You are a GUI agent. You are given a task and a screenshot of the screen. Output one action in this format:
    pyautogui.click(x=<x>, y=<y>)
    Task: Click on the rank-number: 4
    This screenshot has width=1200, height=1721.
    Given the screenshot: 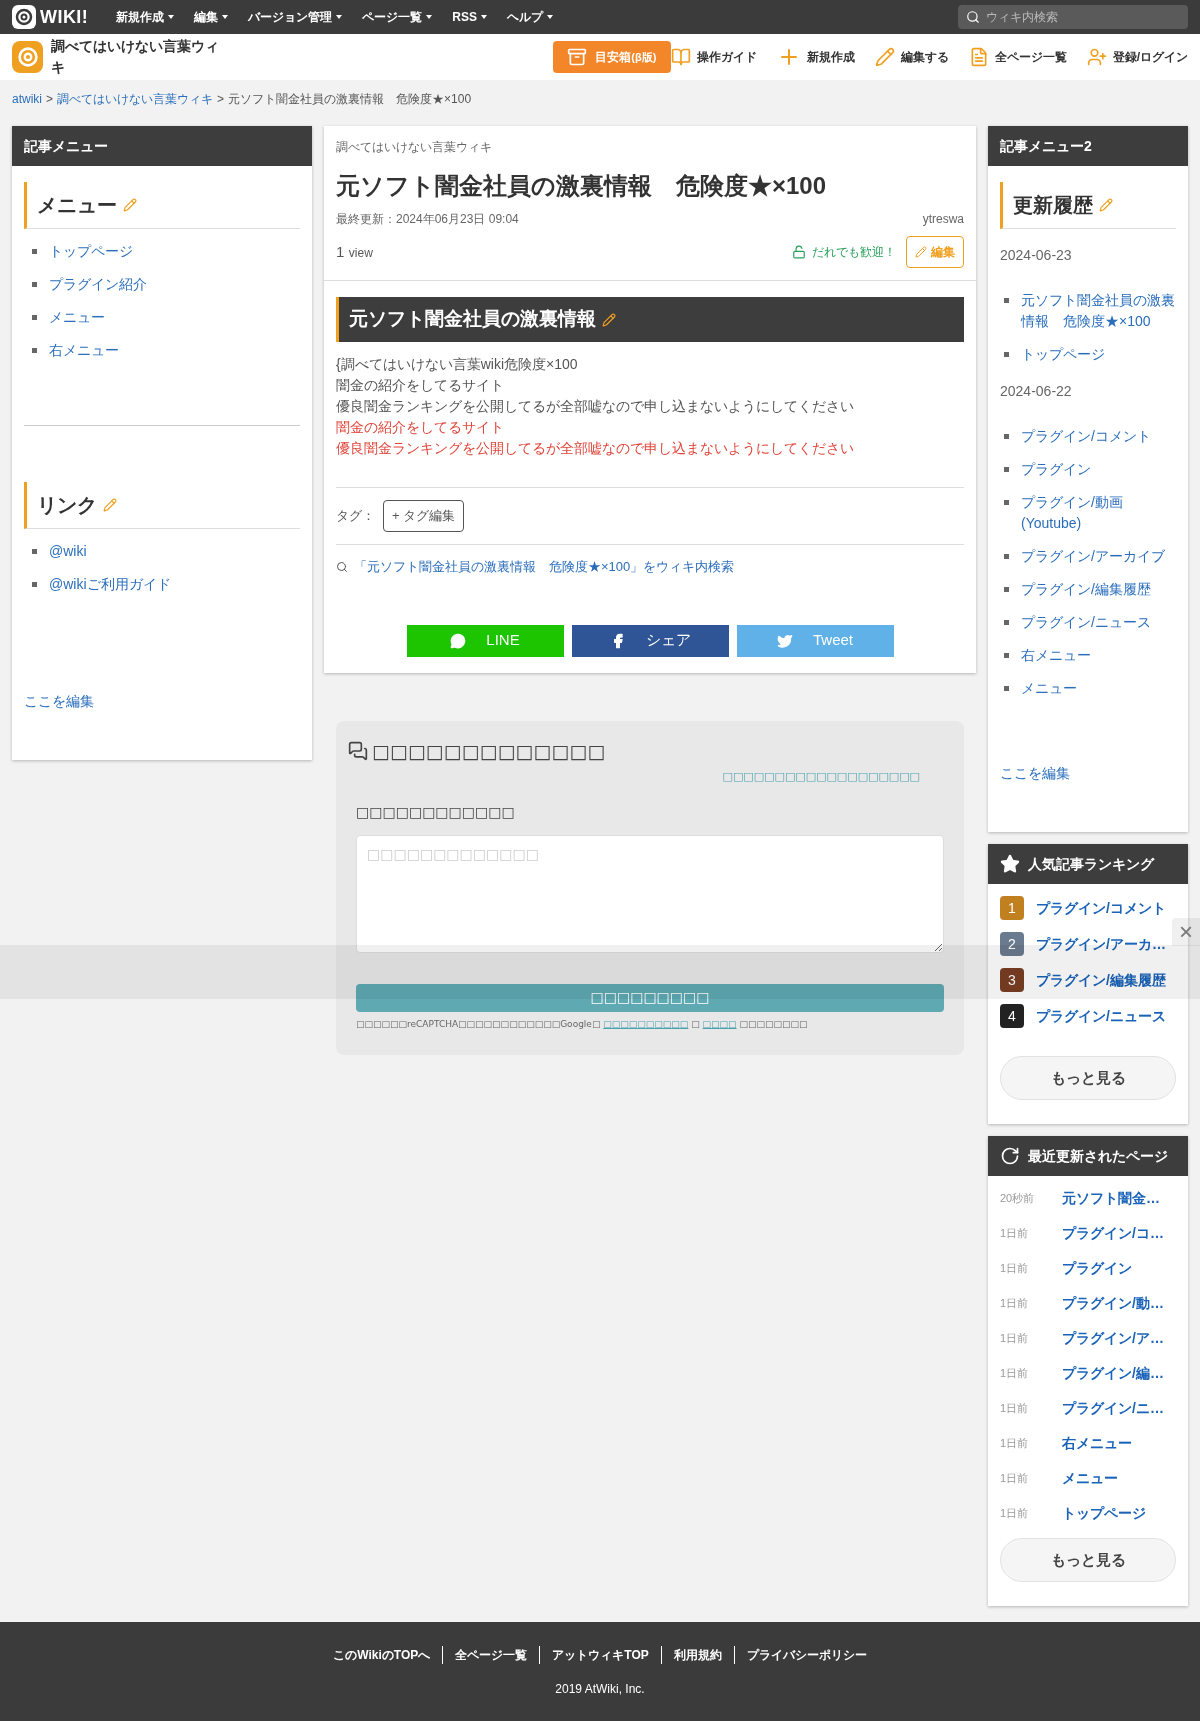 What is the action you would take?
    pyautogui.click(x=1012, y=1016)
    